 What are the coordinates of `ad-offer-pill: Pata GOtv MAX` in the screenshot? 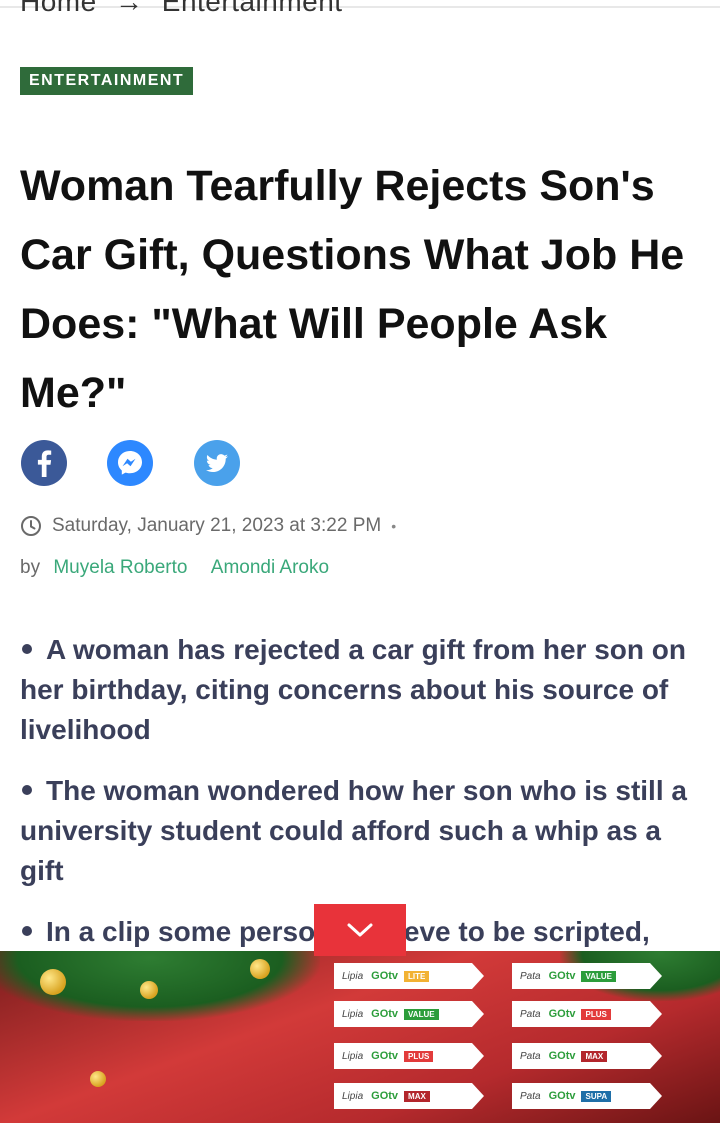 It's located at (587, 1056).